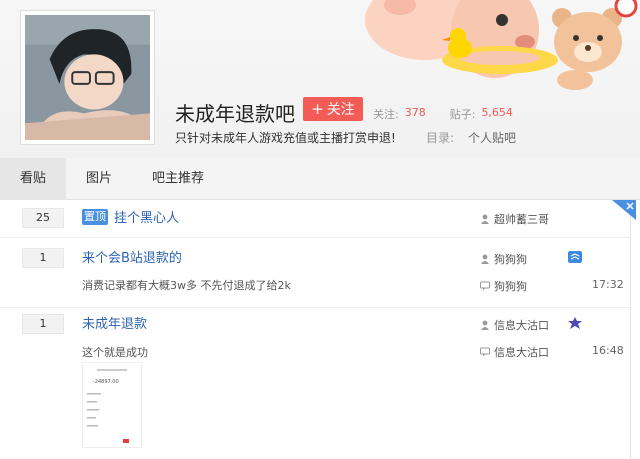 This screenshot has width=640, height=459. I want to click on last-reply-name: 信息大沽口, so click(521, 352).